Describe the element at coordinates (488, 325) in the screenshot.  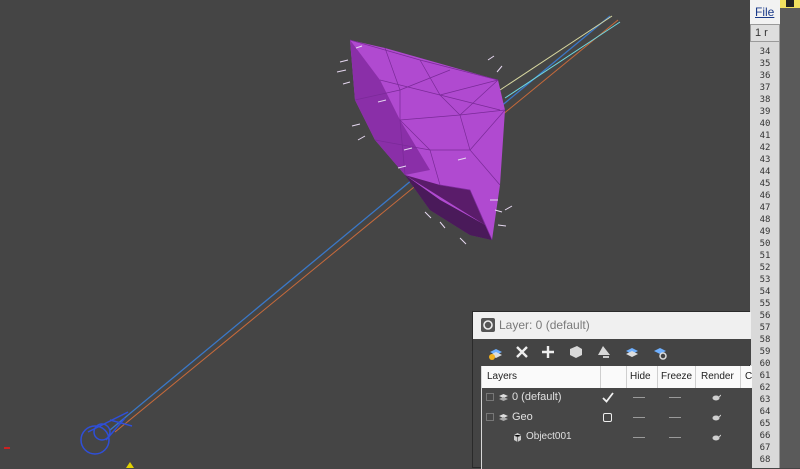
I see `app-logo-icon` at that location.